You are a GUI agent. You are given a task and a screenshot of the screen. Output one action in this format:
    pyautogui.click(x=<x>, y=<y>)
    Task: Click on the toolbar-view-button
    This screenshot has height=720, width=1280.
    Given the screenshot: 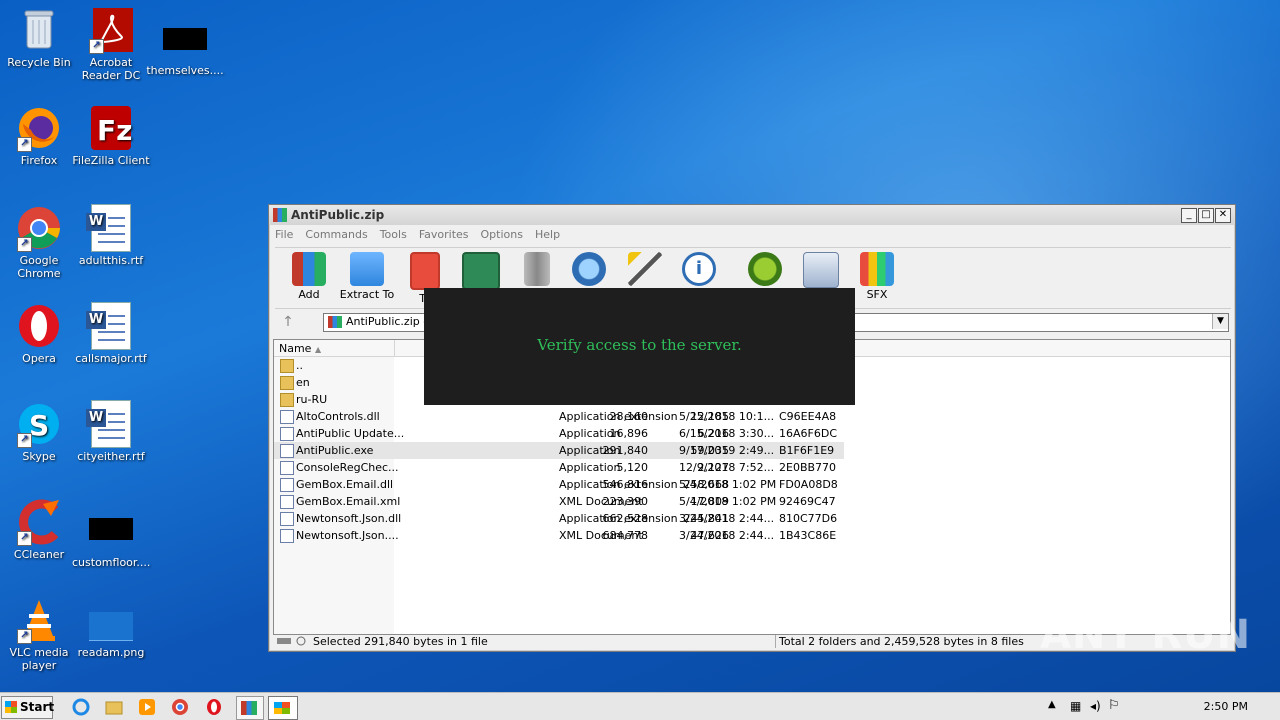 What is the action you would take?
    pyautogui.click(x=481, y=272)
    